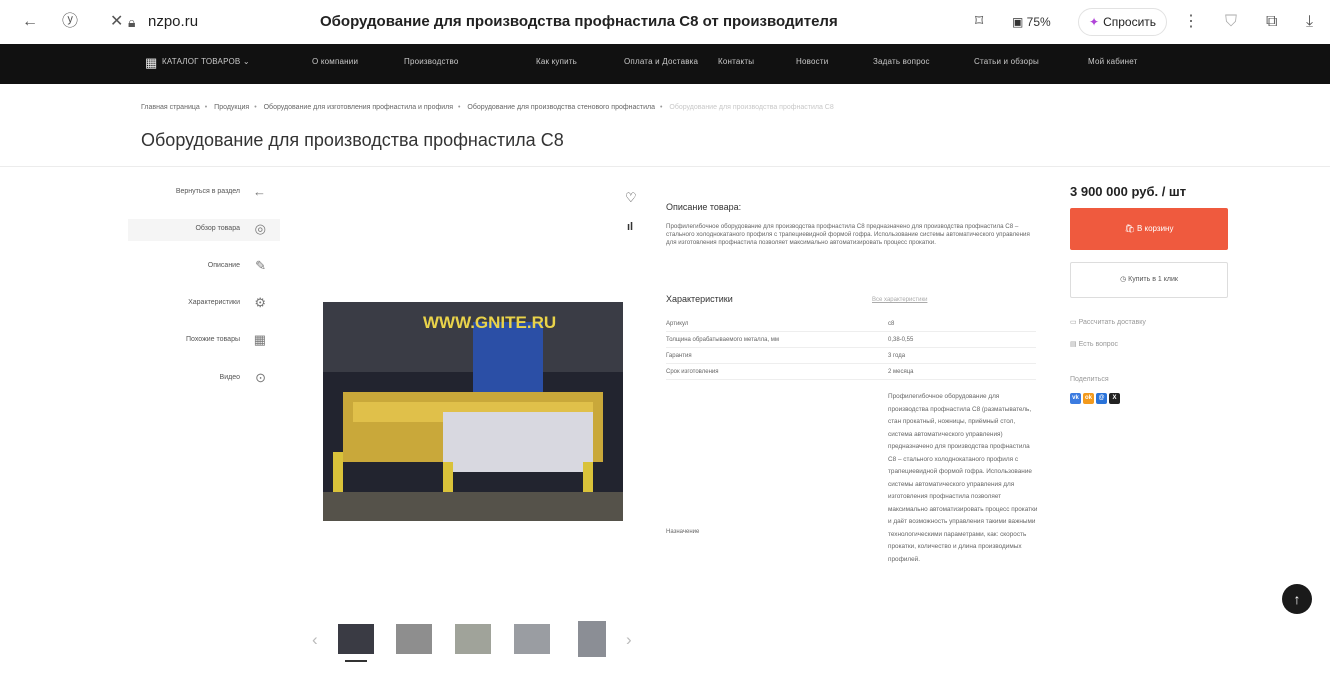 The height and width of the screenshot is (675, 1330). Describe the element at coordinates (132, 22) in the screenshot. I see `lock-icon: 🔒︎` at that location.